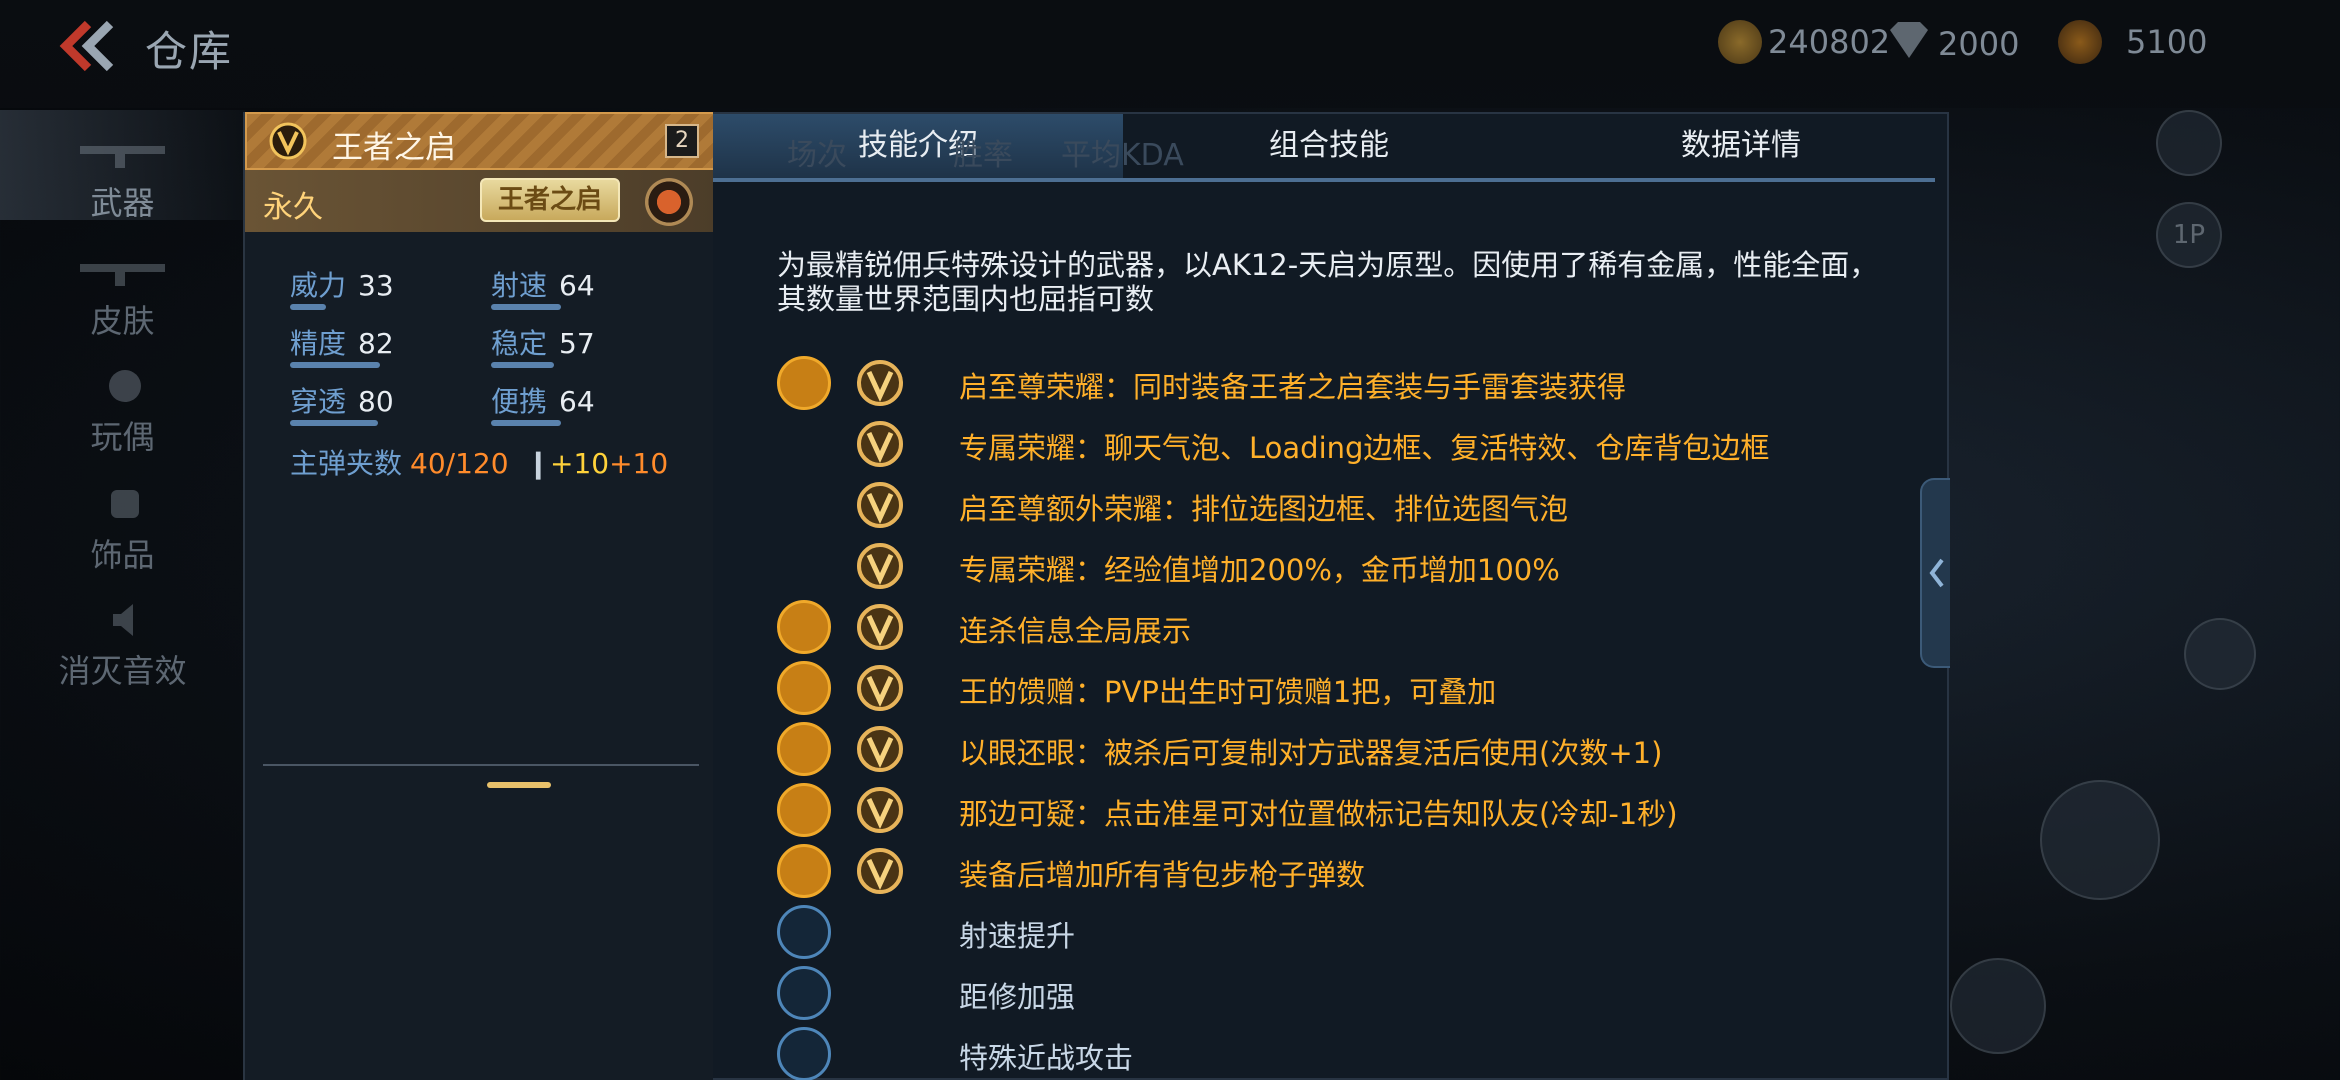 The image size is (2340, 1080). What do you see at coordinates (804, 993) in the screenshot?
I see `range-icon` at bounding box center [804, 993].